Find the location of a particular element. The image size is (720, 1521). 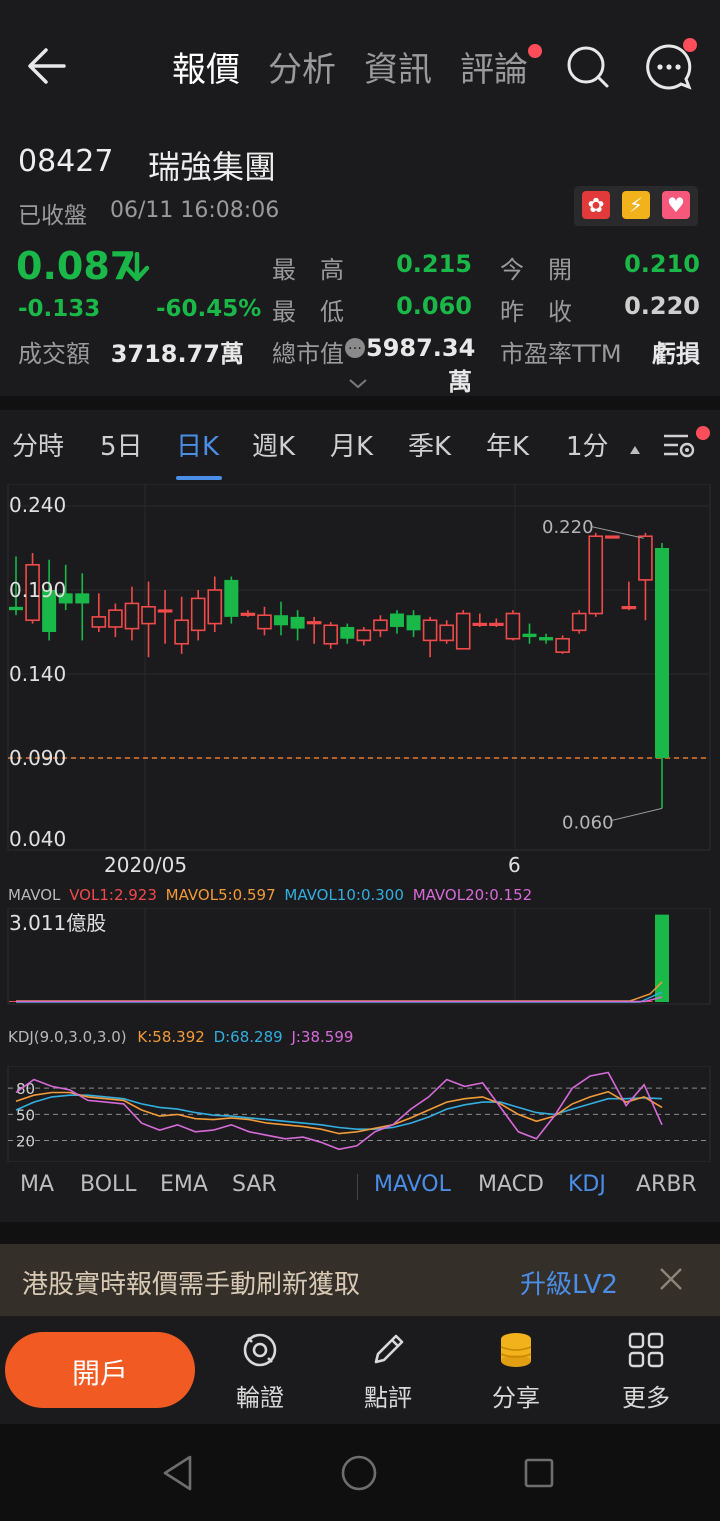

bottom-item-review: 點評 is located at coordinates (388, 1371).